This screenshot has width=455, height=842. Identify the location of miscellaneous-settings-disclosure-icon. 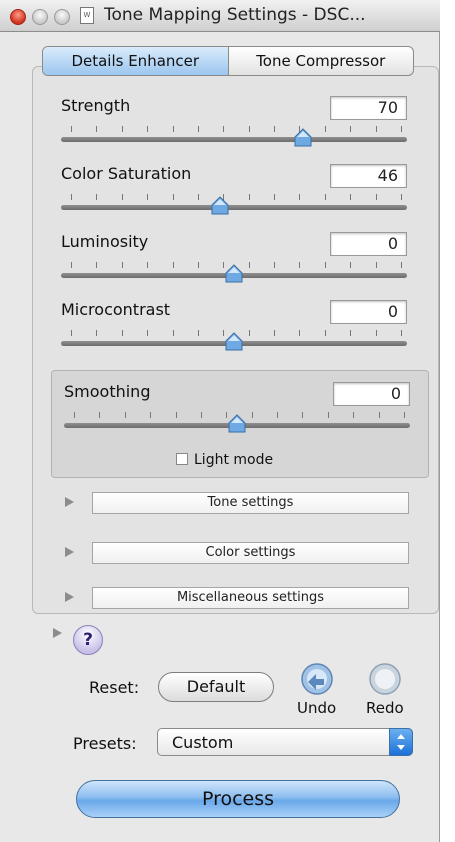
(69, 597).